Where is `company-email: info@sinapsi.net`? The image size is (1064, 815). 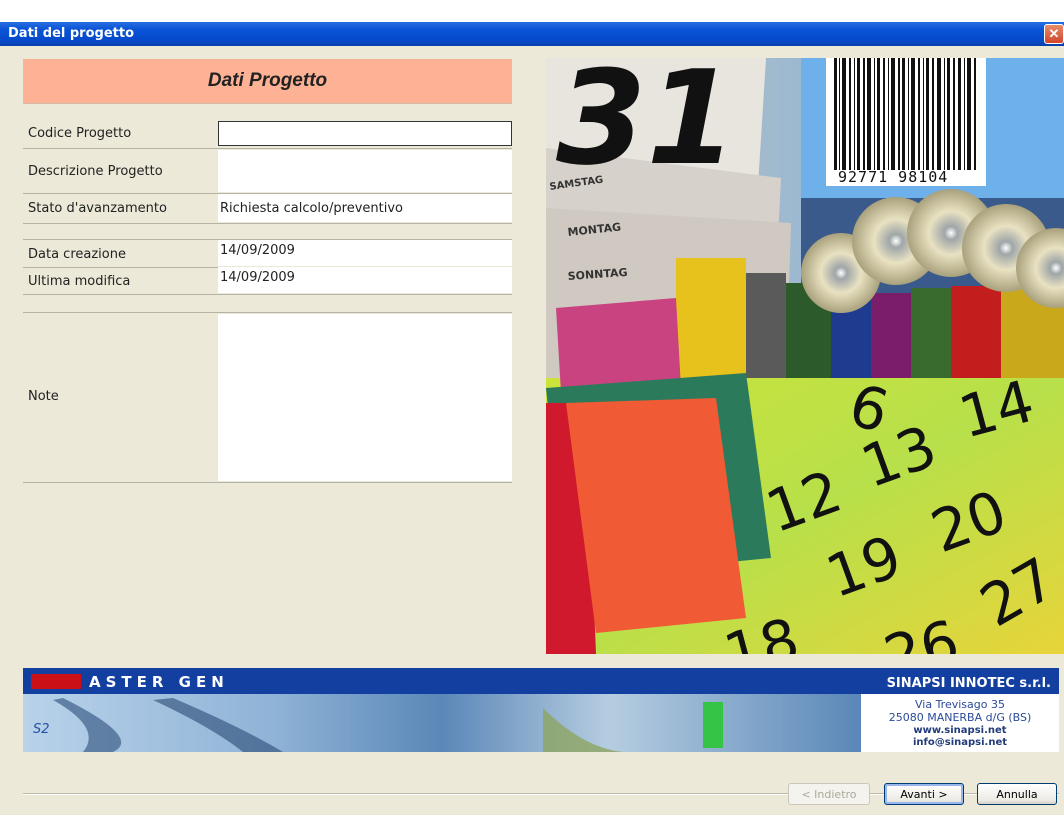
company-email: info@sinapsi.net is located at coordinates (960, 742).